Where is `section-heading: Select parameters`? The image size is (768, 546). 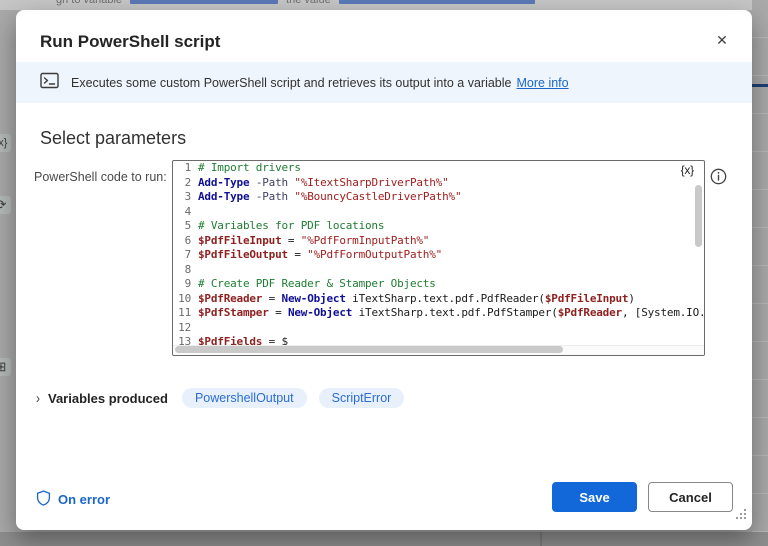 section-heading: Select parameters is located at coordinates (113, 138).